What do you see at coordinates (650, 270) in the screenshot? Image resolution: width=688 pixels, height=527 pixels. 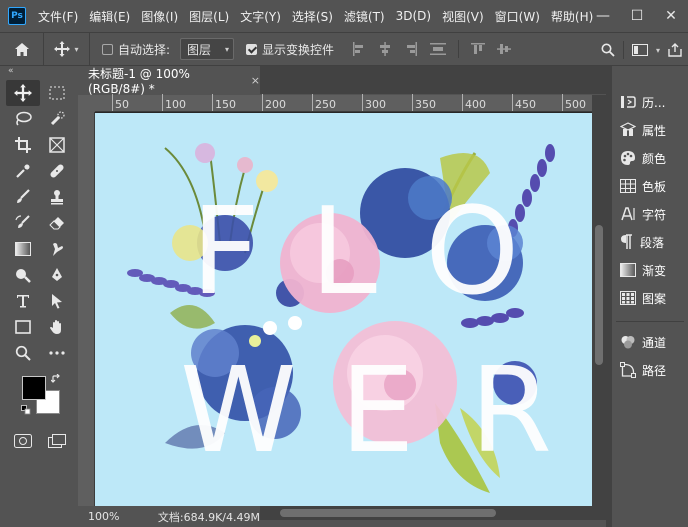 I see `panel-gradients: 渐变` at bounding box center [650, 270].